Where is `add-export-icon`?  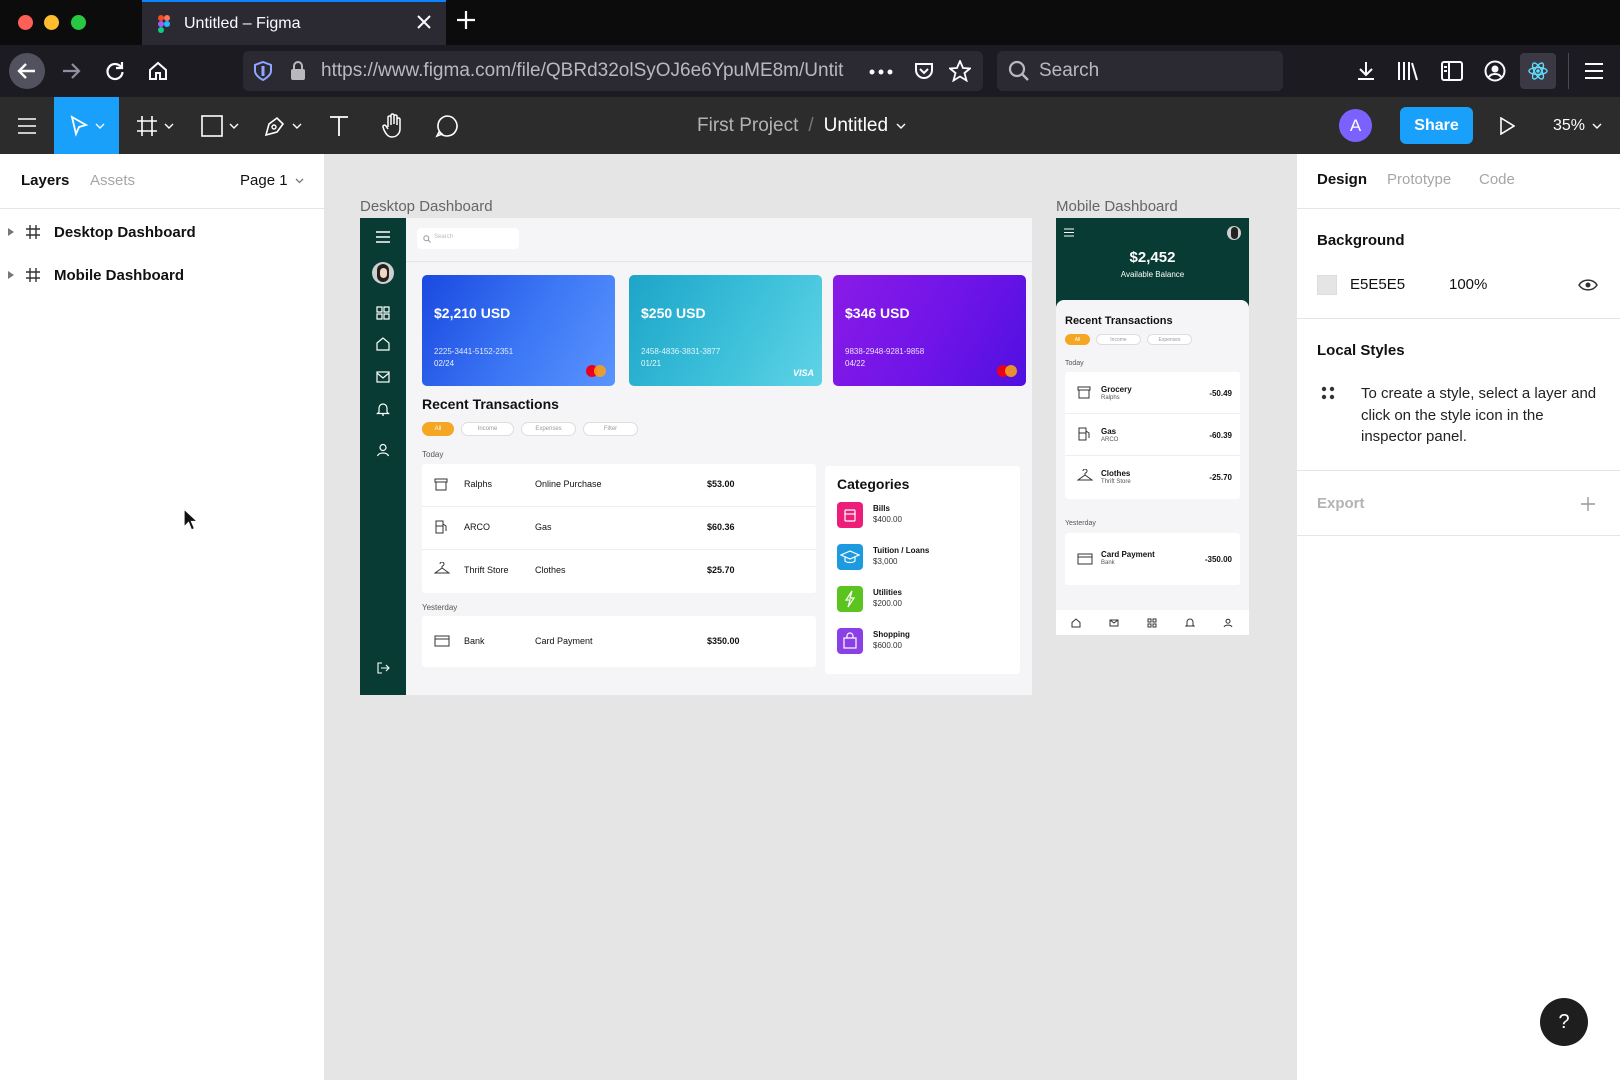
add-export-icon is located at coordinates (1588, 504).